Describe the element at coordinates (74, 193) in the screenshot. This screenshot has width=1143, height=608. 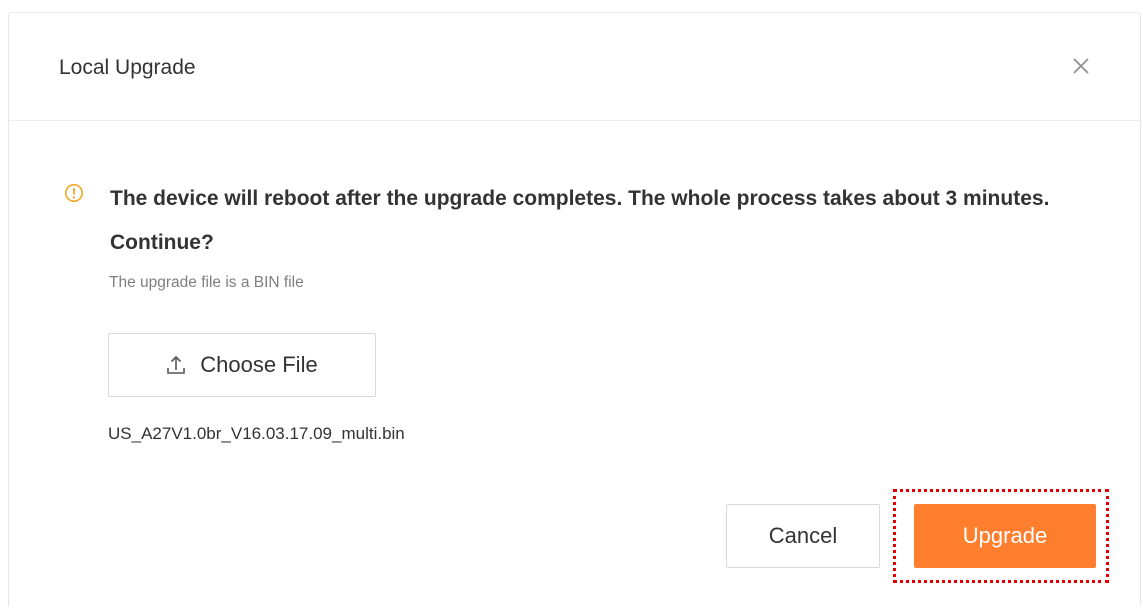
I see `exclamation-circle-icon` at that location.